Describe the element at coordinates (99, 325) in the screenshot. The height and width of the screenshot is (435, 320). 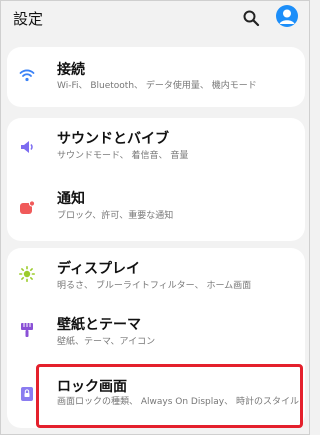
I see `settings-item-label: 壁紙とテーマ` at that location.